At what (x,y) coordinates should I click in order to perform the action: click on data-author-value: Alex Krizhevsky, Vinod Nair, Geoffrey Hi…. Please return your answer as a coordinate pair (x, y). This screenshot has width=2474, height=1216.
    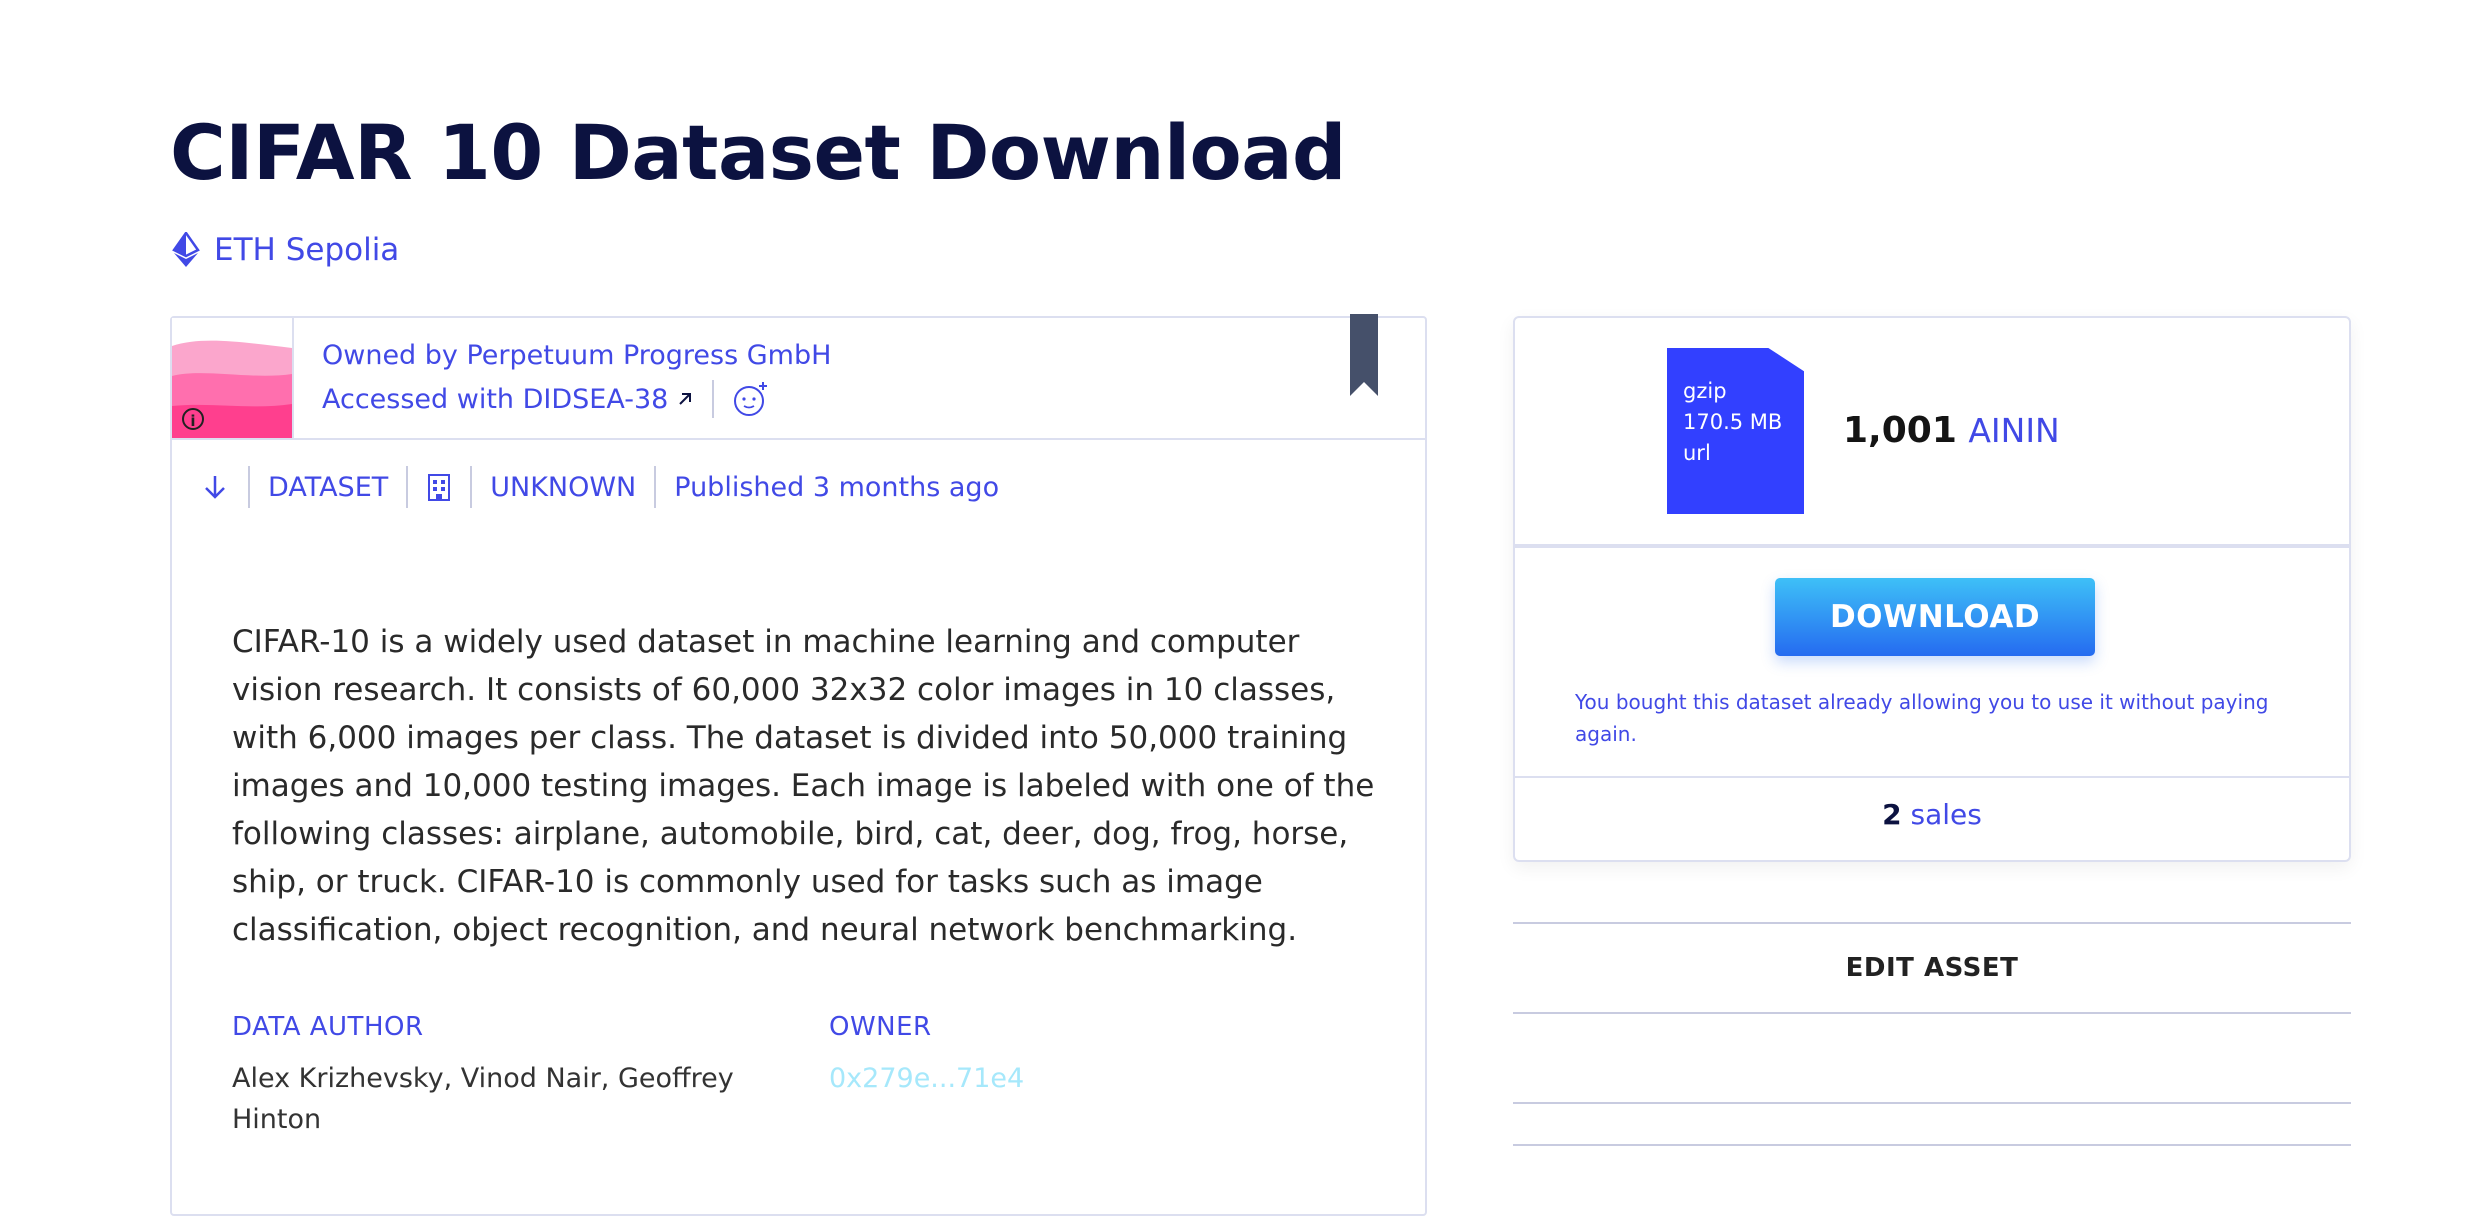
    Looking at the image, I should click on (483, 1099).